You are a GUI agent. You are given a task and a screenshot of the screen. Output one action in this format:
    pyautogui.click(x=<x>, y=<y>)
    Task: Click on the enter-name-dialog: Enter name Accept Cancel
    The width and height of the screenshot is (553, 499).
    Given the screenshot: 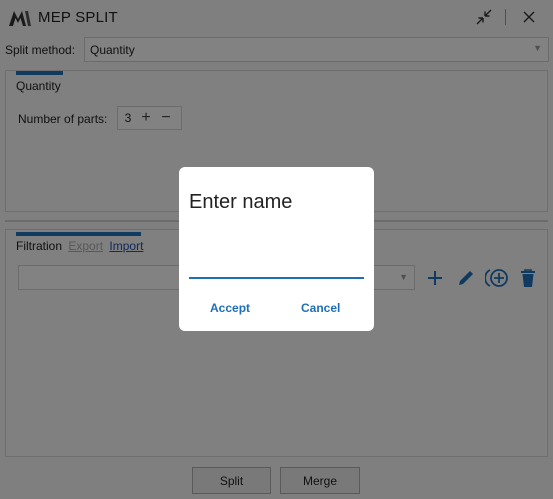 What is the action you would take?
    pyautogui.click(x=276, y=249)
    